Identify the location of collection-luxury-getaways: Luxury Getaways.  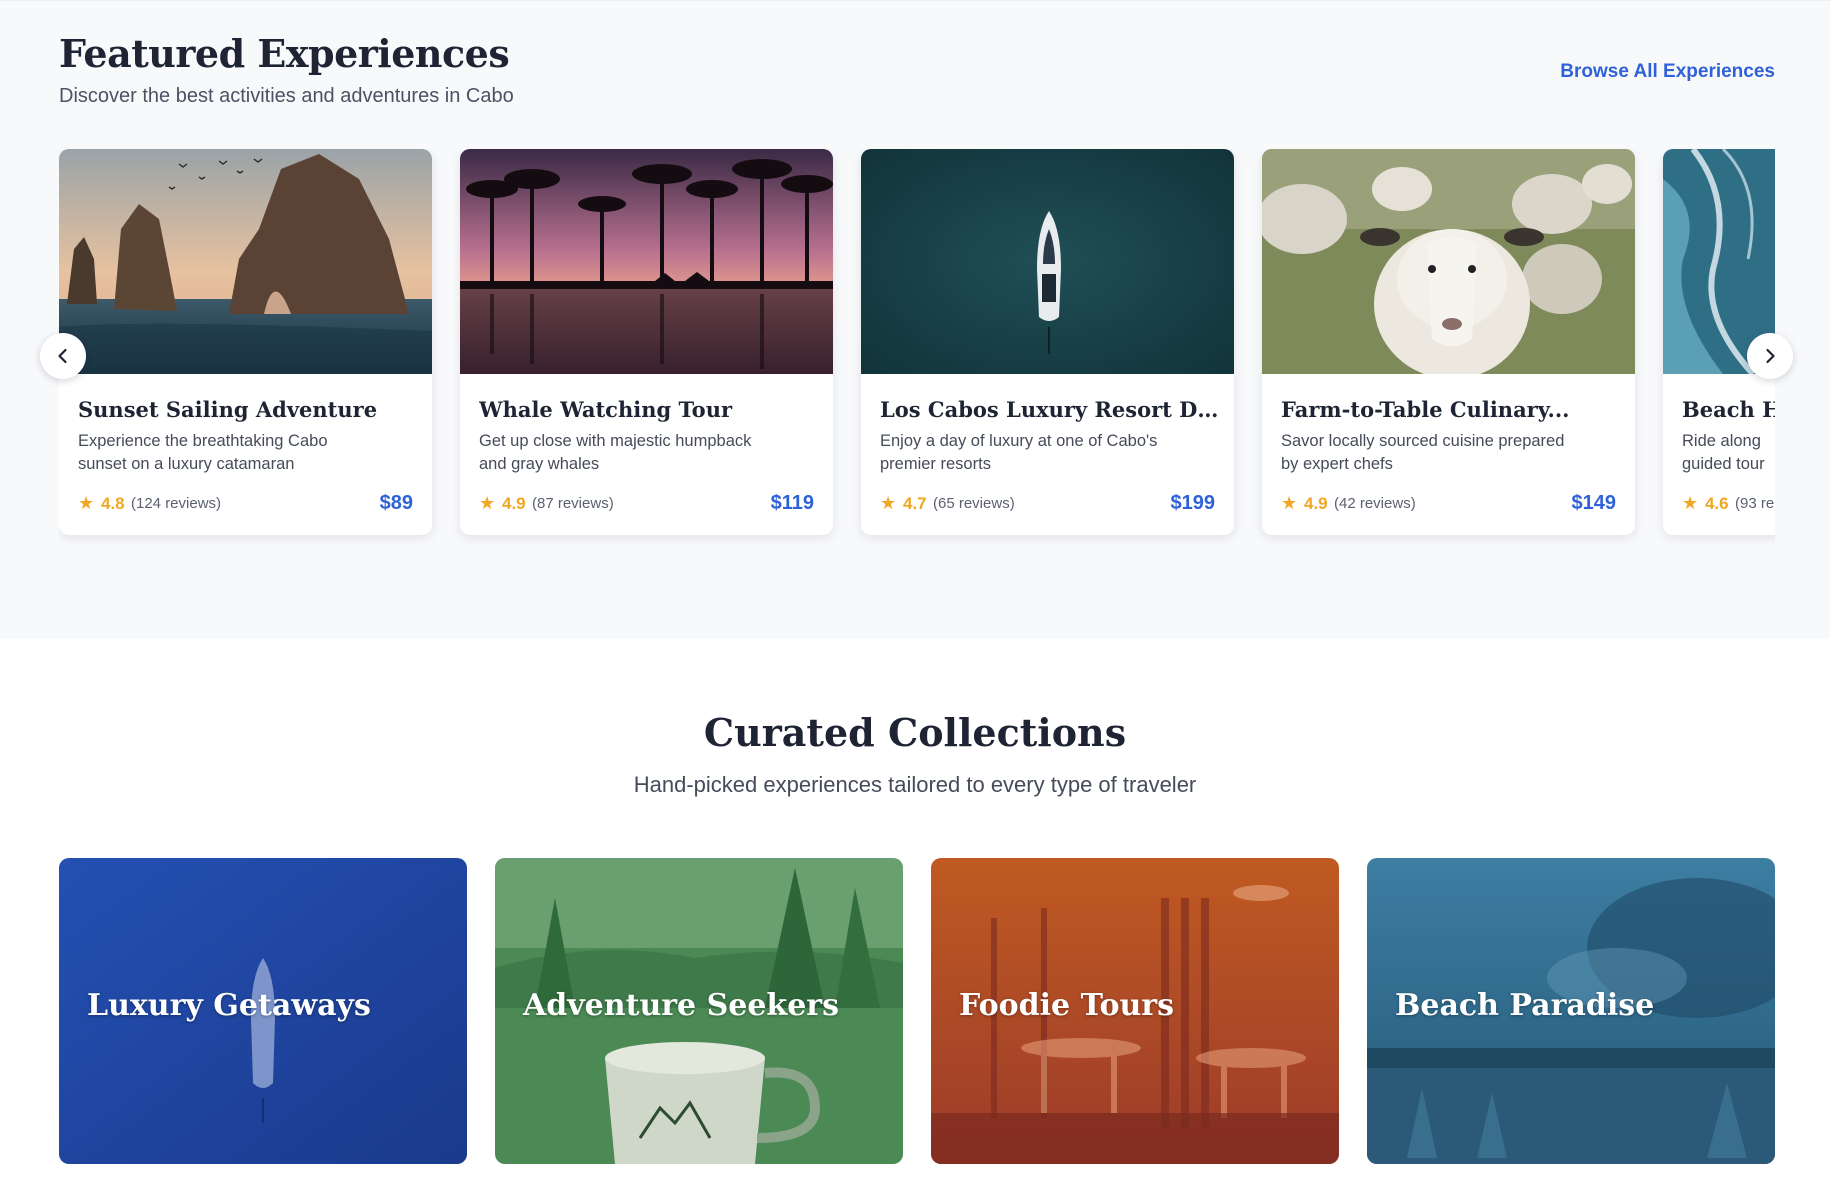
(263, 1011).